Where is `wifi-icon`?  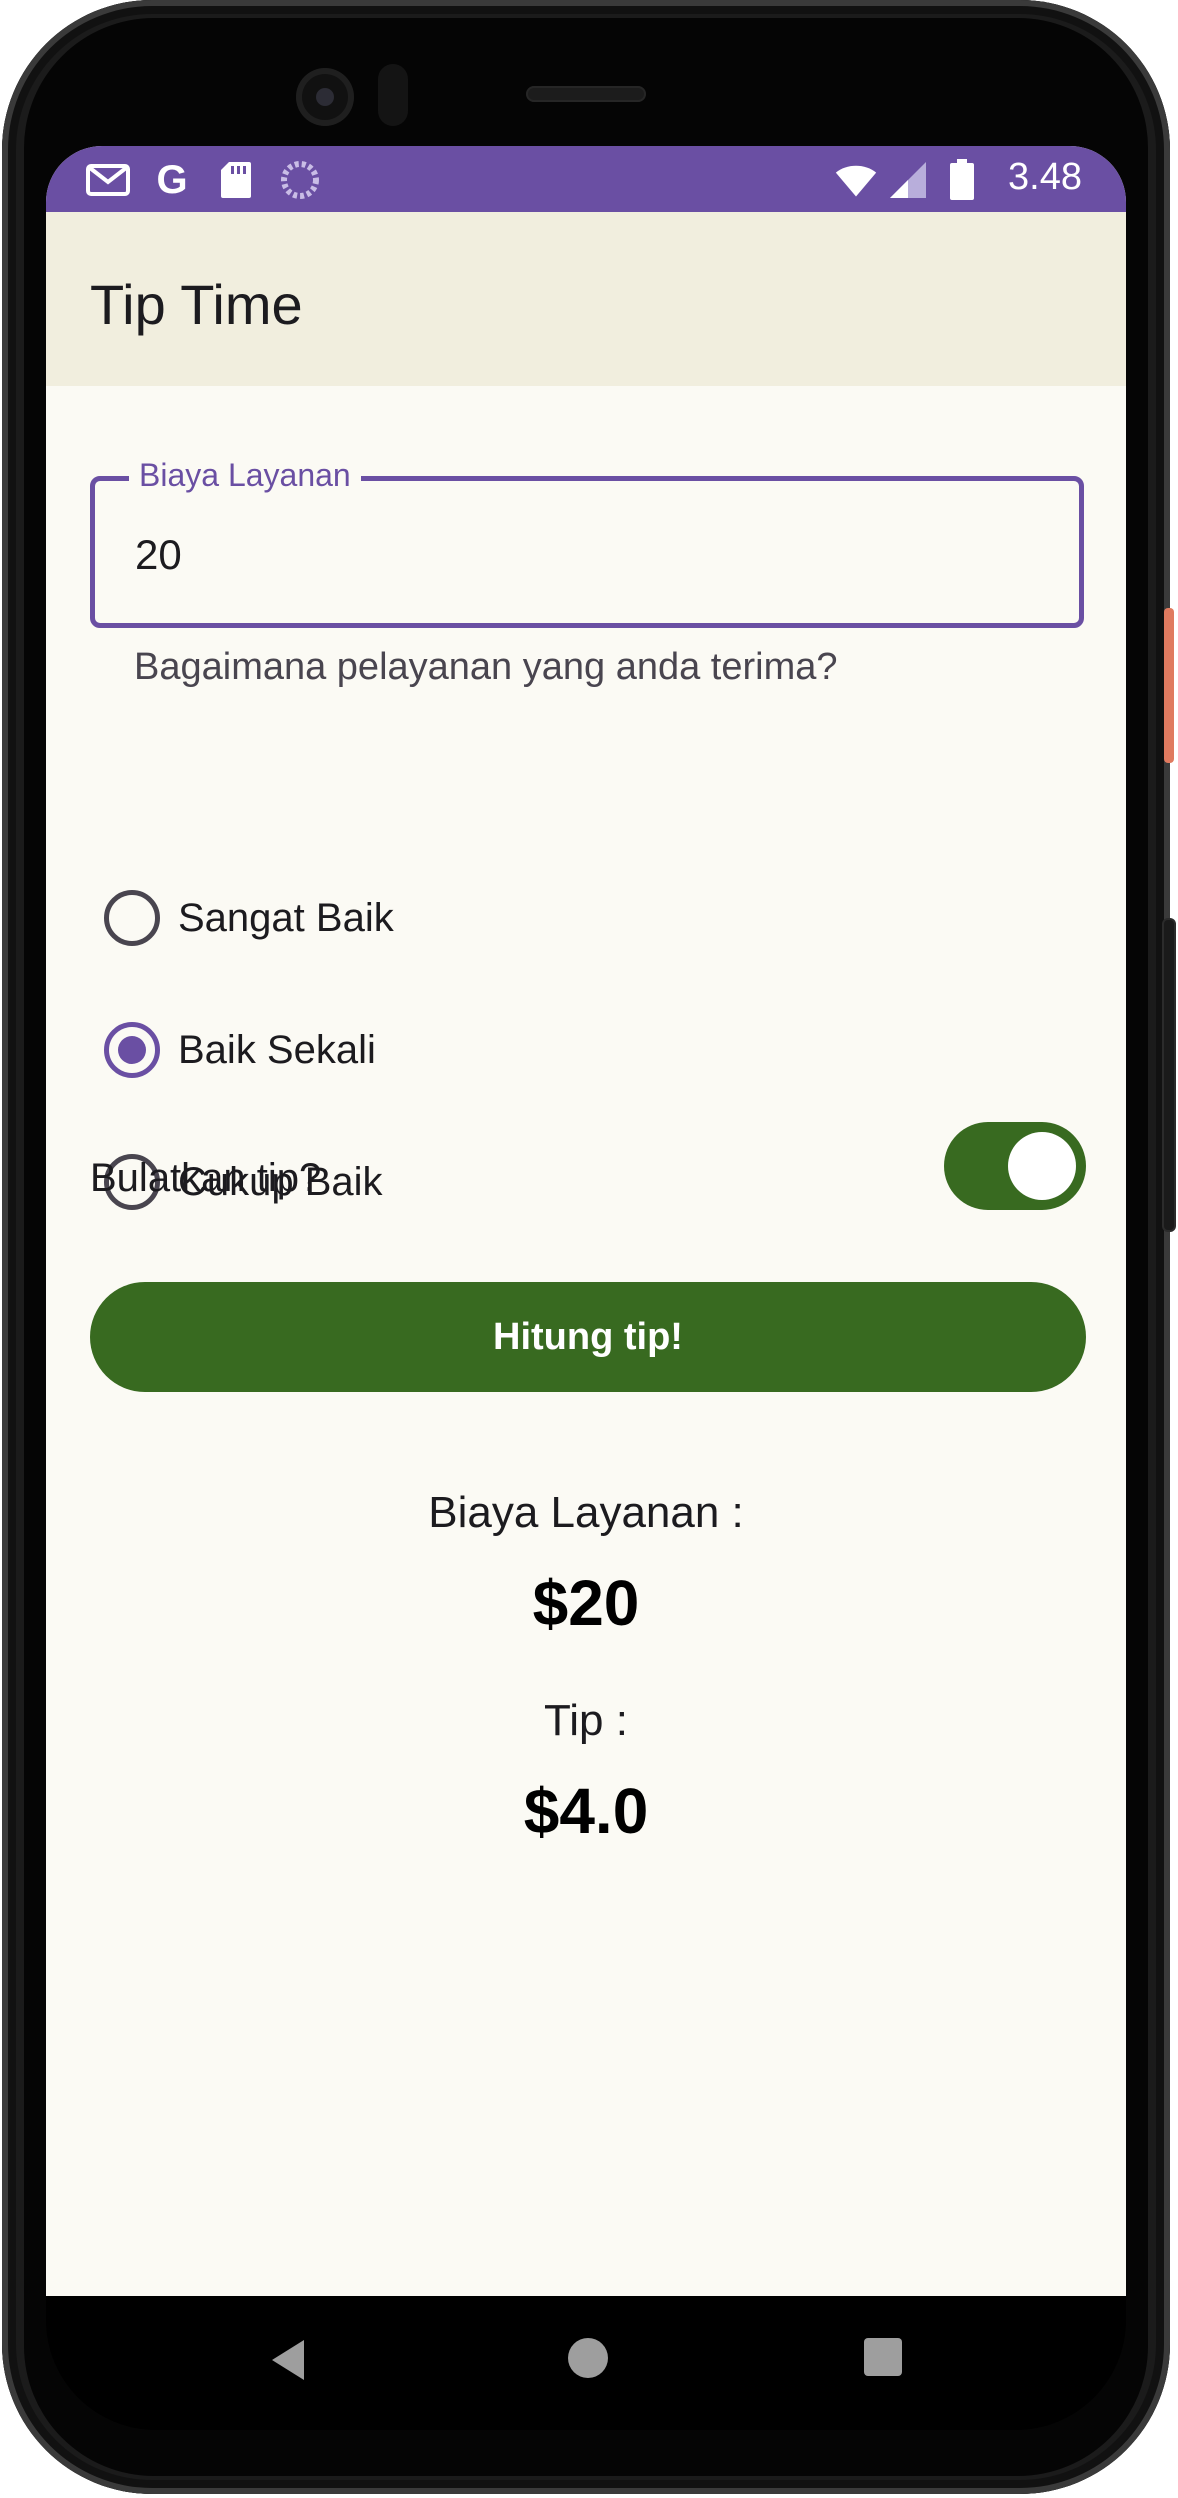
wifi-icon is located at coordinates (856, 180).